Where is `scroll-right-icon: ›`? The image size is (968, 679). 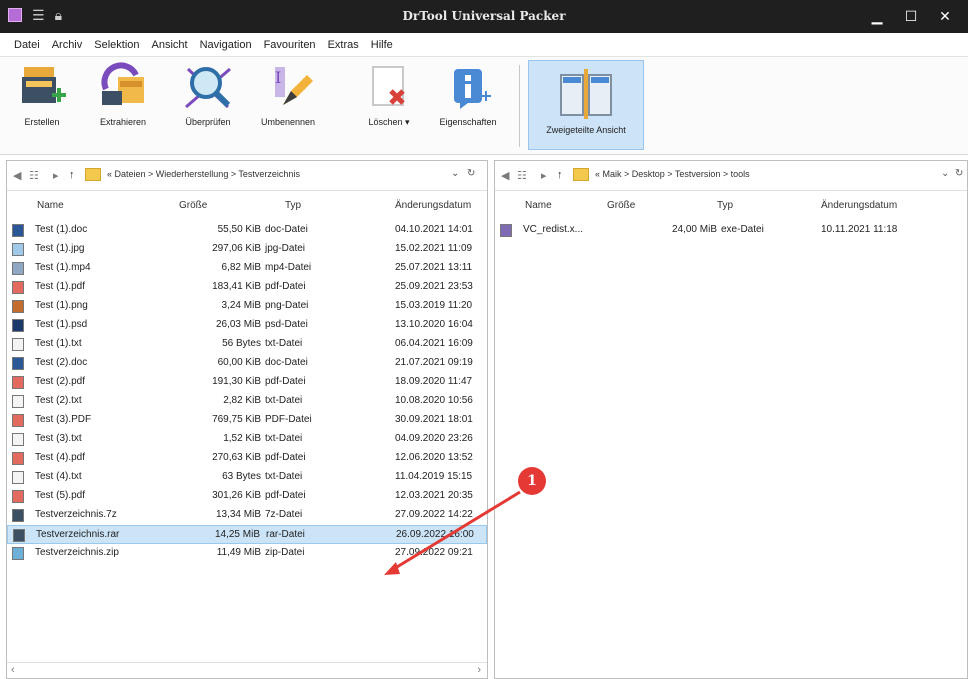
scroll-right-icon: › is located at coordinates (479, 670).